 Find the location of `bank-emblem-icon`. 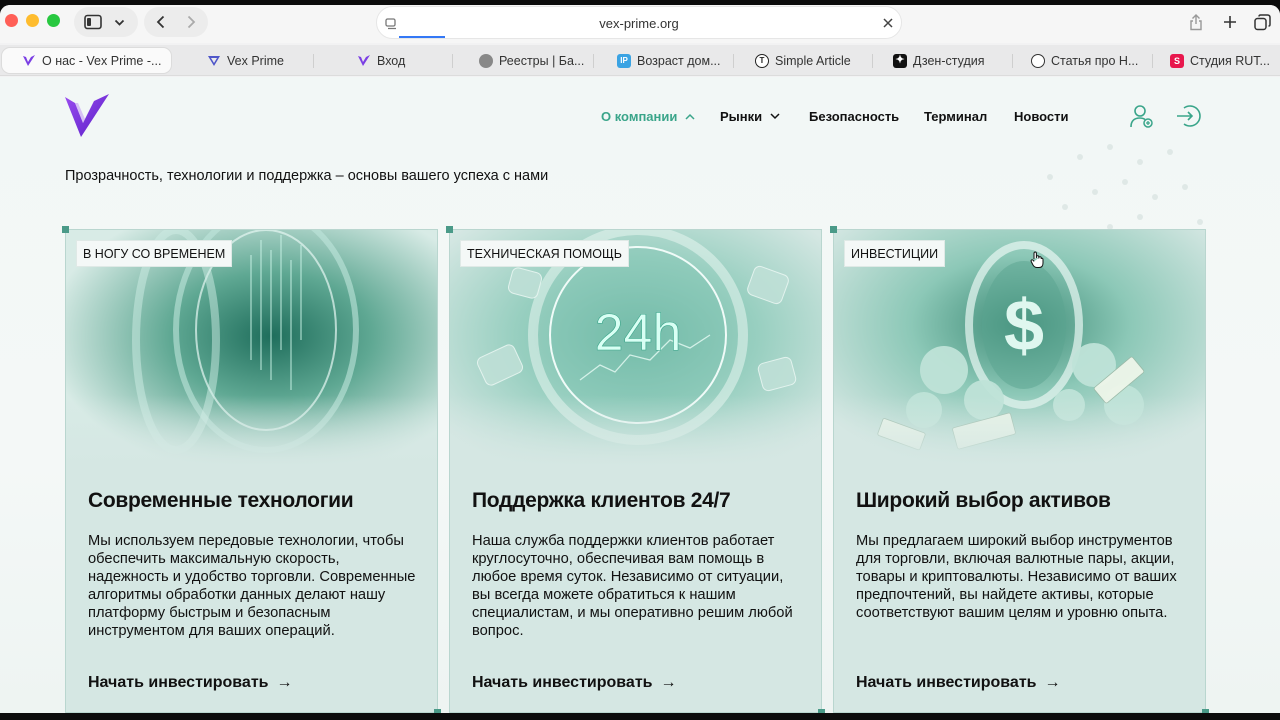

bank-emblem-icon is located at coordinates (486, 60).